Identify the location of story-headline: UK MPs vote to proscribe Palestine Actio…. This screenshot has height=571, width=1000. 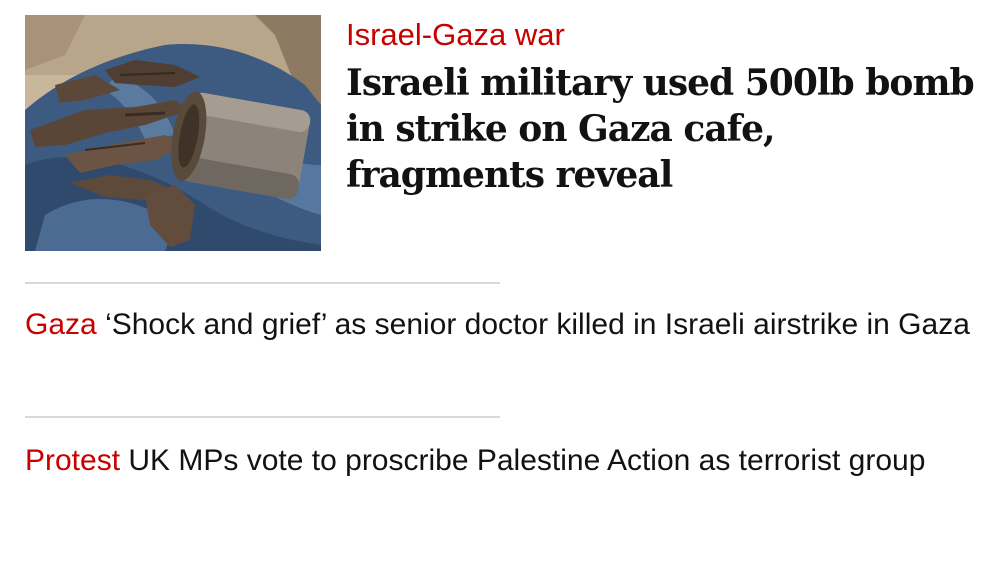
(526, 460).